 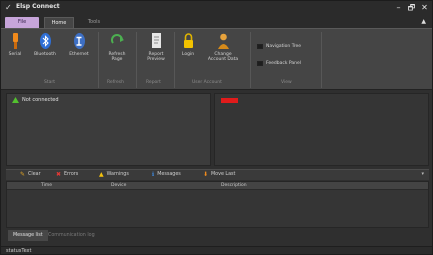 I want to click on messages-label: Messages, so click(x=169, y=174).